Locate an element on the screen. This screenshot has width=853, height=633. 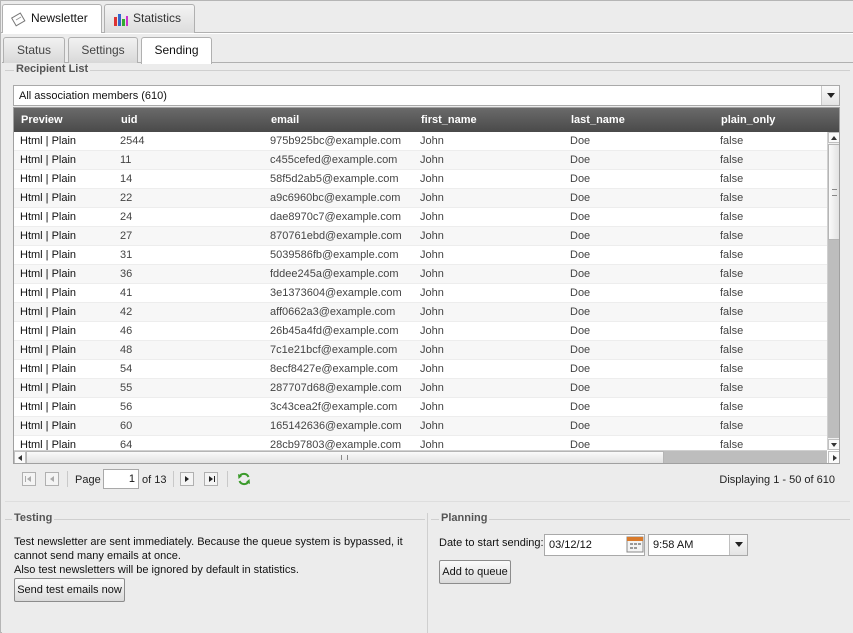
email-cell: c455cefed@example.com is located at coordinates (334, 160).